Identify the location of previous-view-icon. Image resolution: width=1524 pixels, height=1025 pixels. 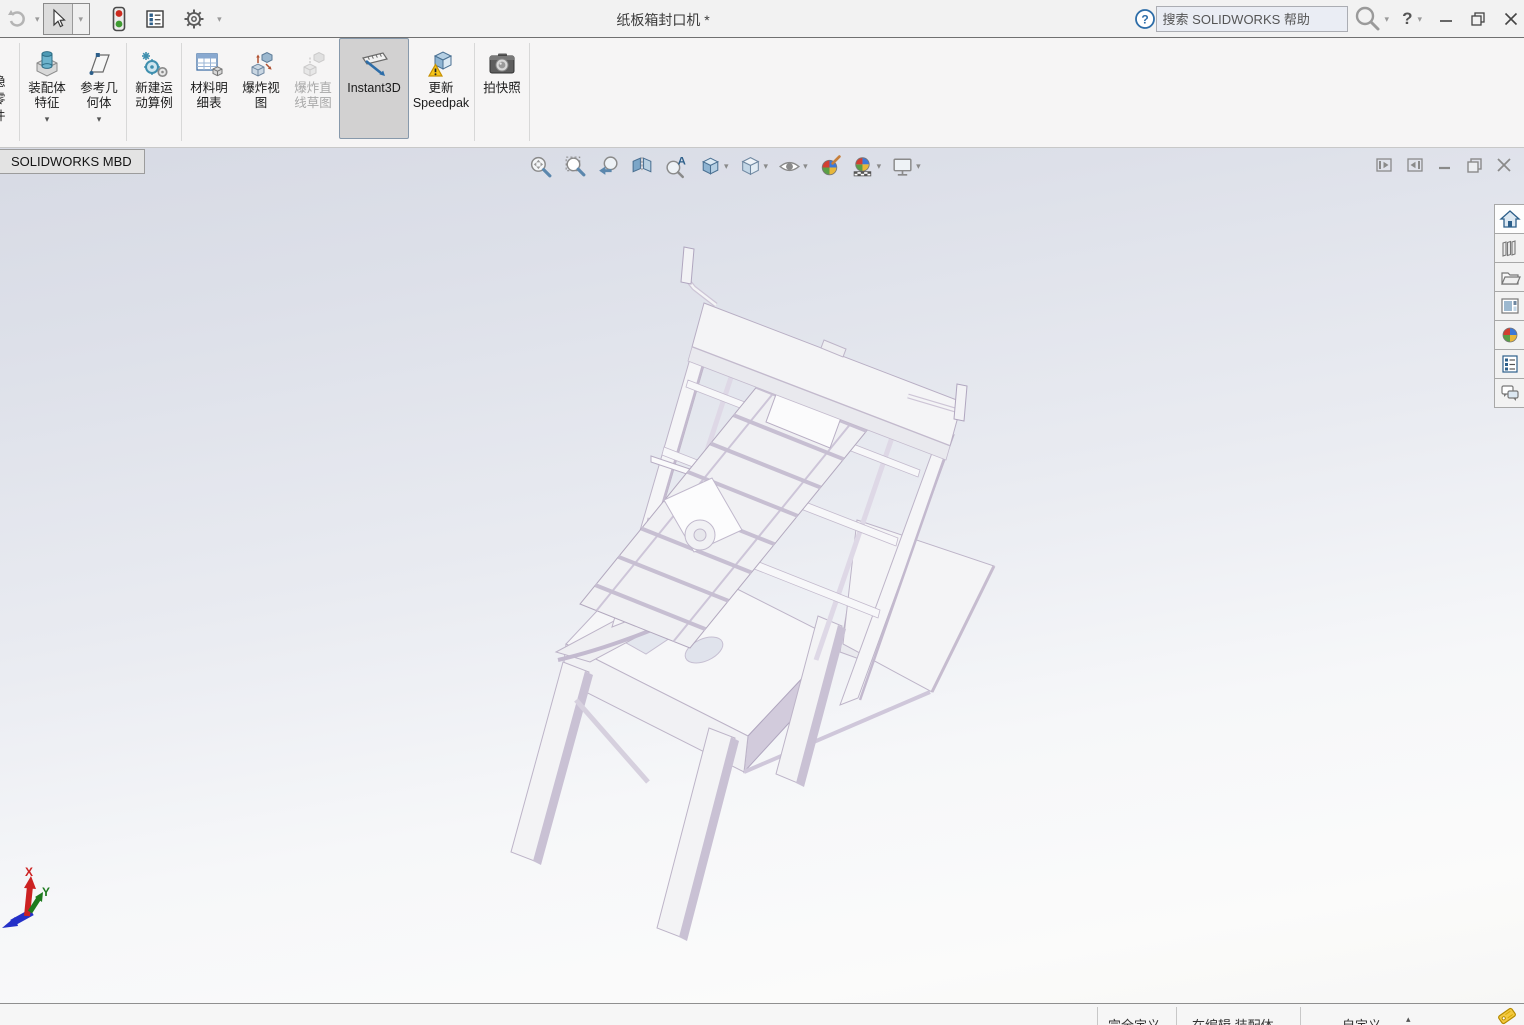
(608, 165).